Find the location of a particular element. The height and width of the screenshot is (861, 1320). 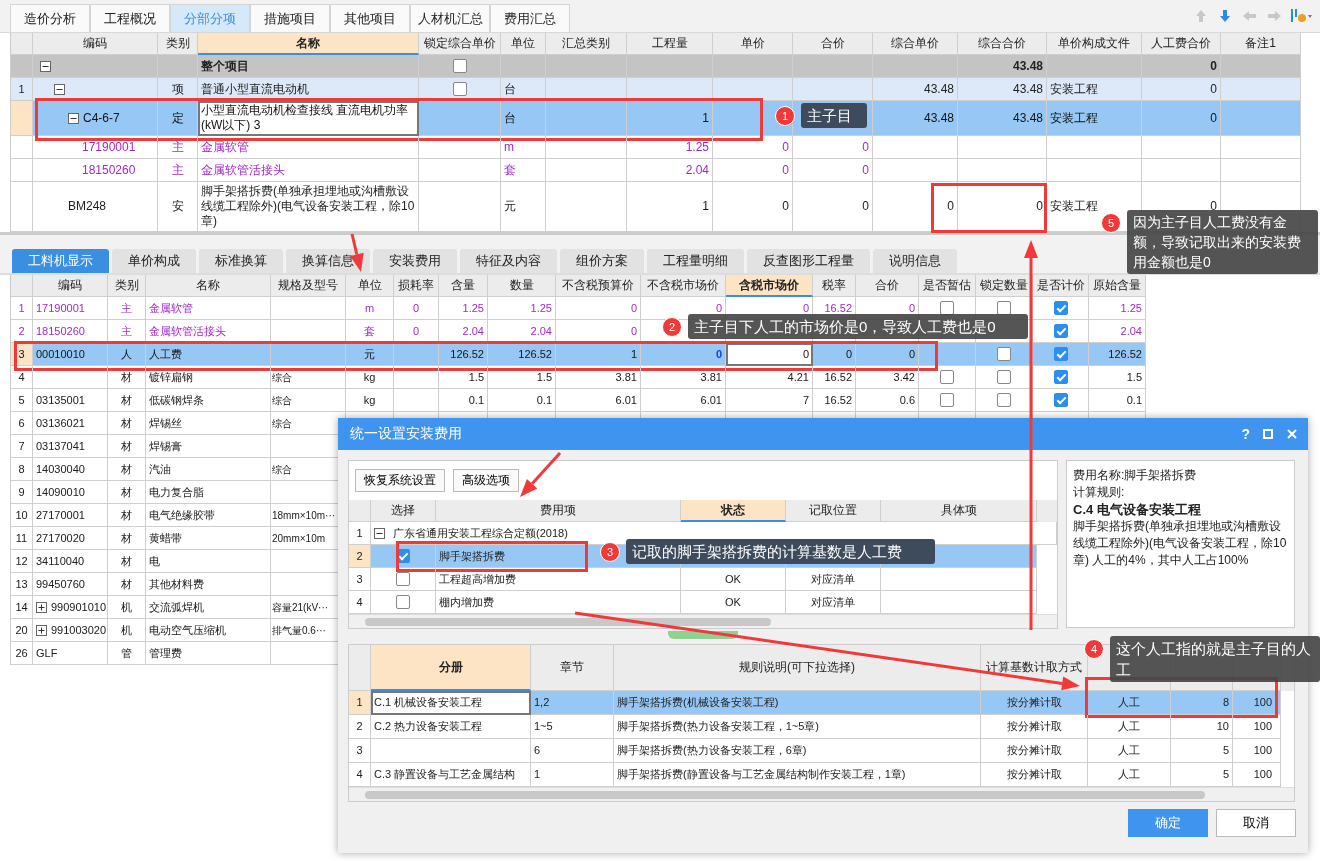

callout-tooltip: 记取的脚手架搭拆费的计算基数是人工费 is located at coordinates (780, 551).